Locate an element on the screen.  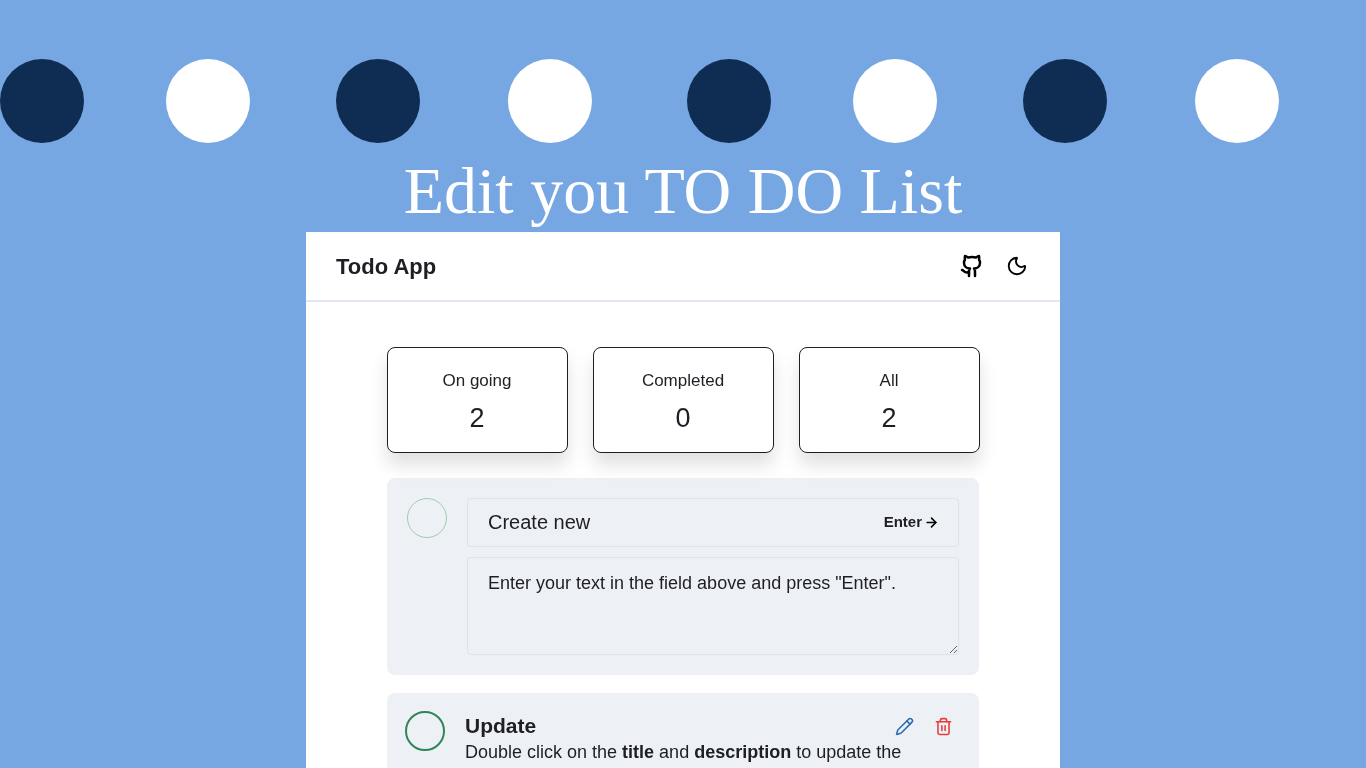
stat-label: On going is located at coordinates (477, 381).